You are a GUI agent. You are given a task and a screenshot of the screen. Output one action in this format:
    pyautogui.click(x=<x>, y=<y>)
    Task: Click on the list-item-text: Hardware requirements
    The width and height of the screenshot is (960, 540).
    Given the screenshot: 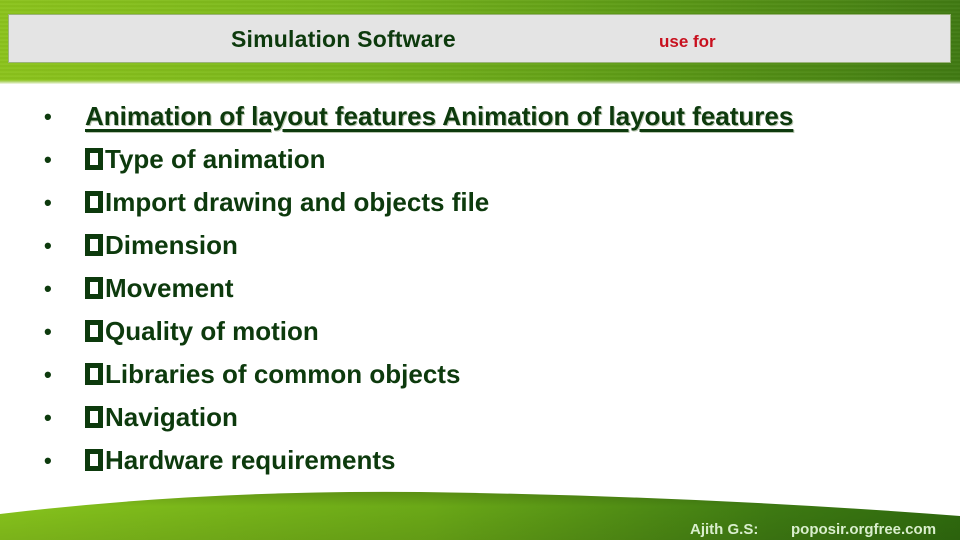 What is the action you would take?
    pyautogui.click(x=250, y=460)
    